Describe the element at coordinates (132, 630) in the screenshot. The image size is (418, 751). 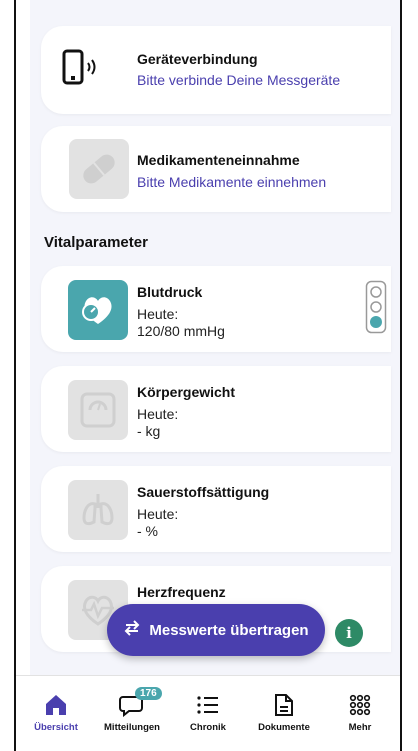
I see `swap-arrows-icon` at that location.